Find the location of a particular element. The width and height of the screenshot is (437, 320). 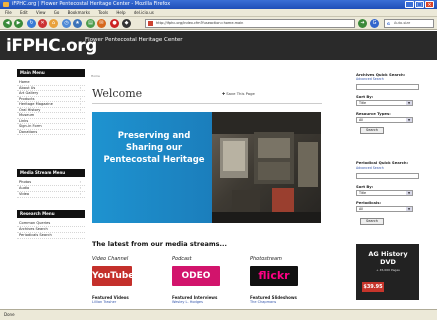

sidebar-item-archives-search: Archives Search is located at coordinates (51, 230).